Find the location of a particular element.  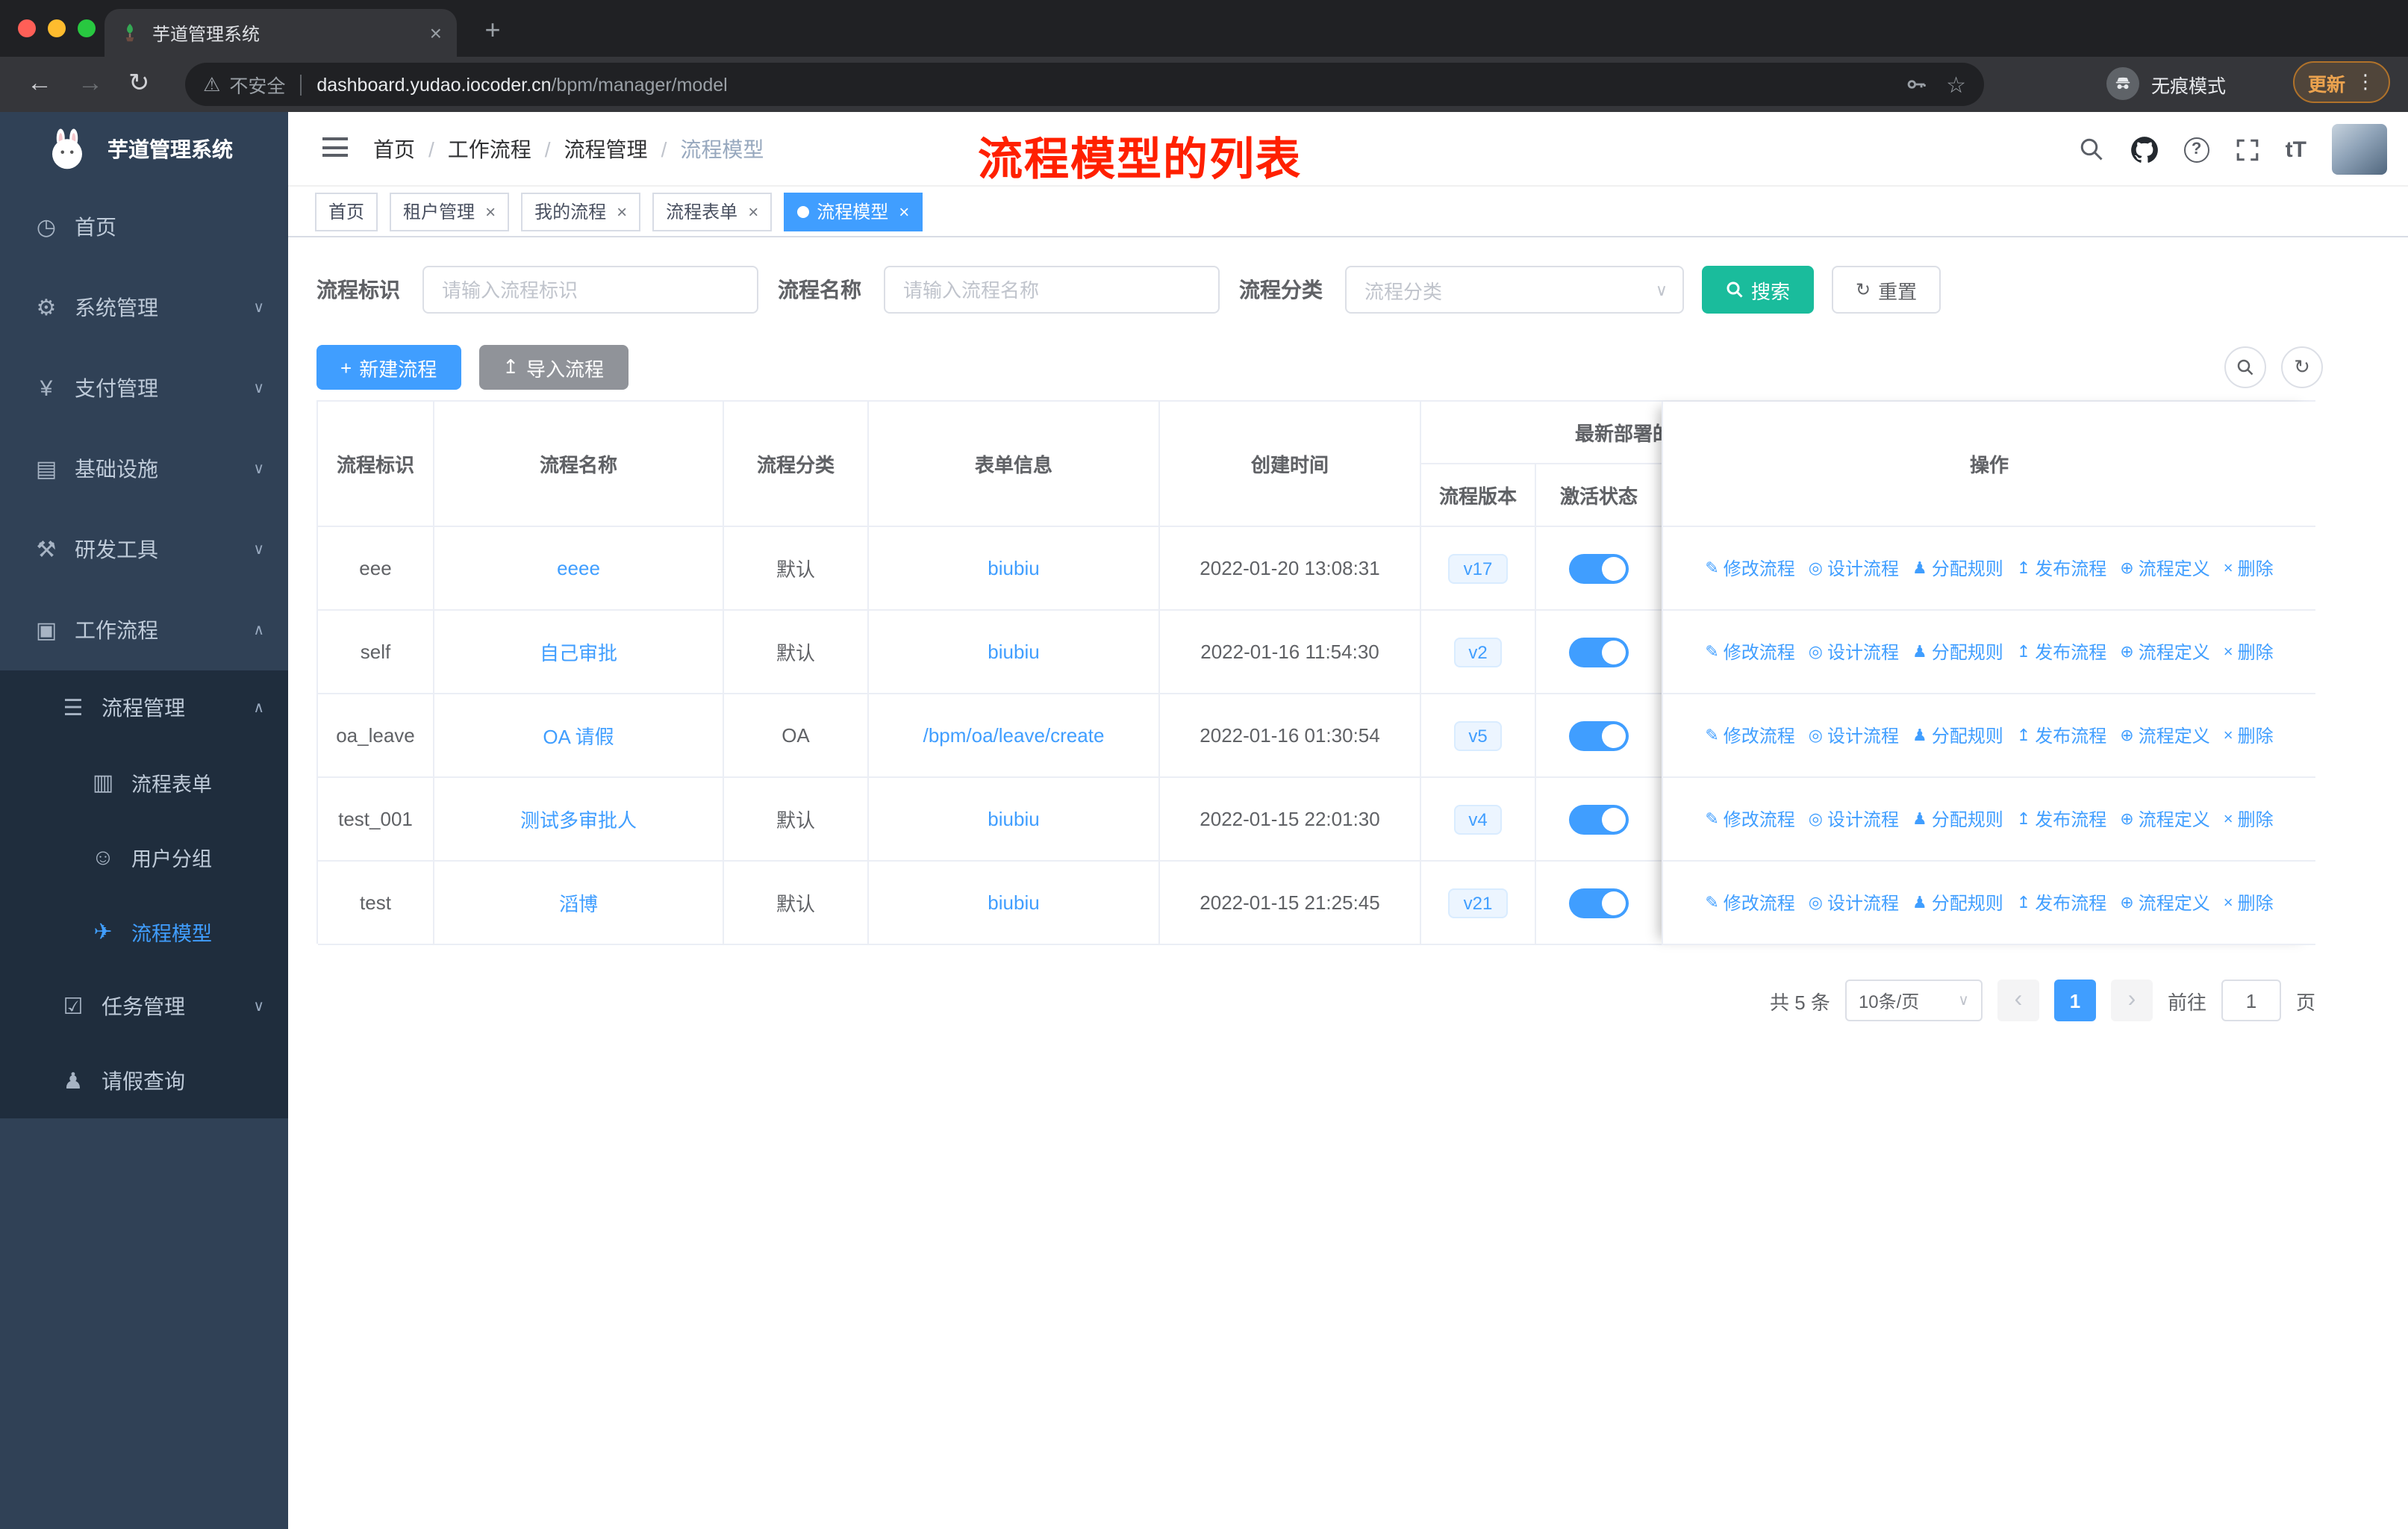

tag-my-process: 我的流程 × is located at coordinates (581, 211).